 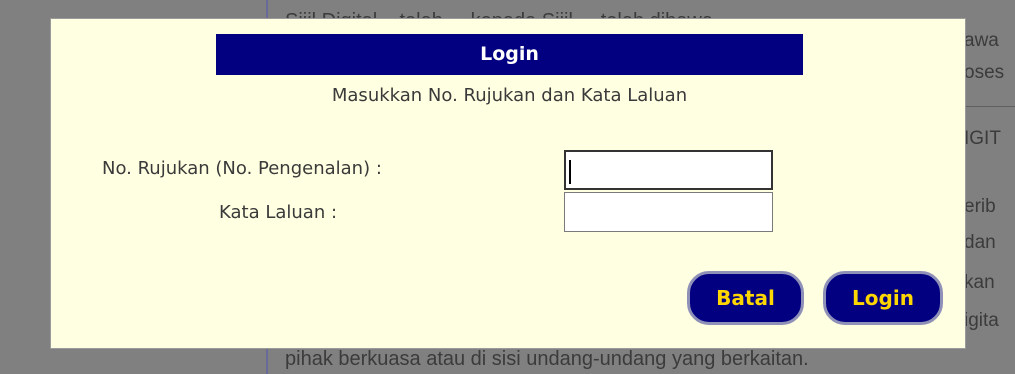 I want to click on cancel-button: Batal, so click(x=745, y=298).